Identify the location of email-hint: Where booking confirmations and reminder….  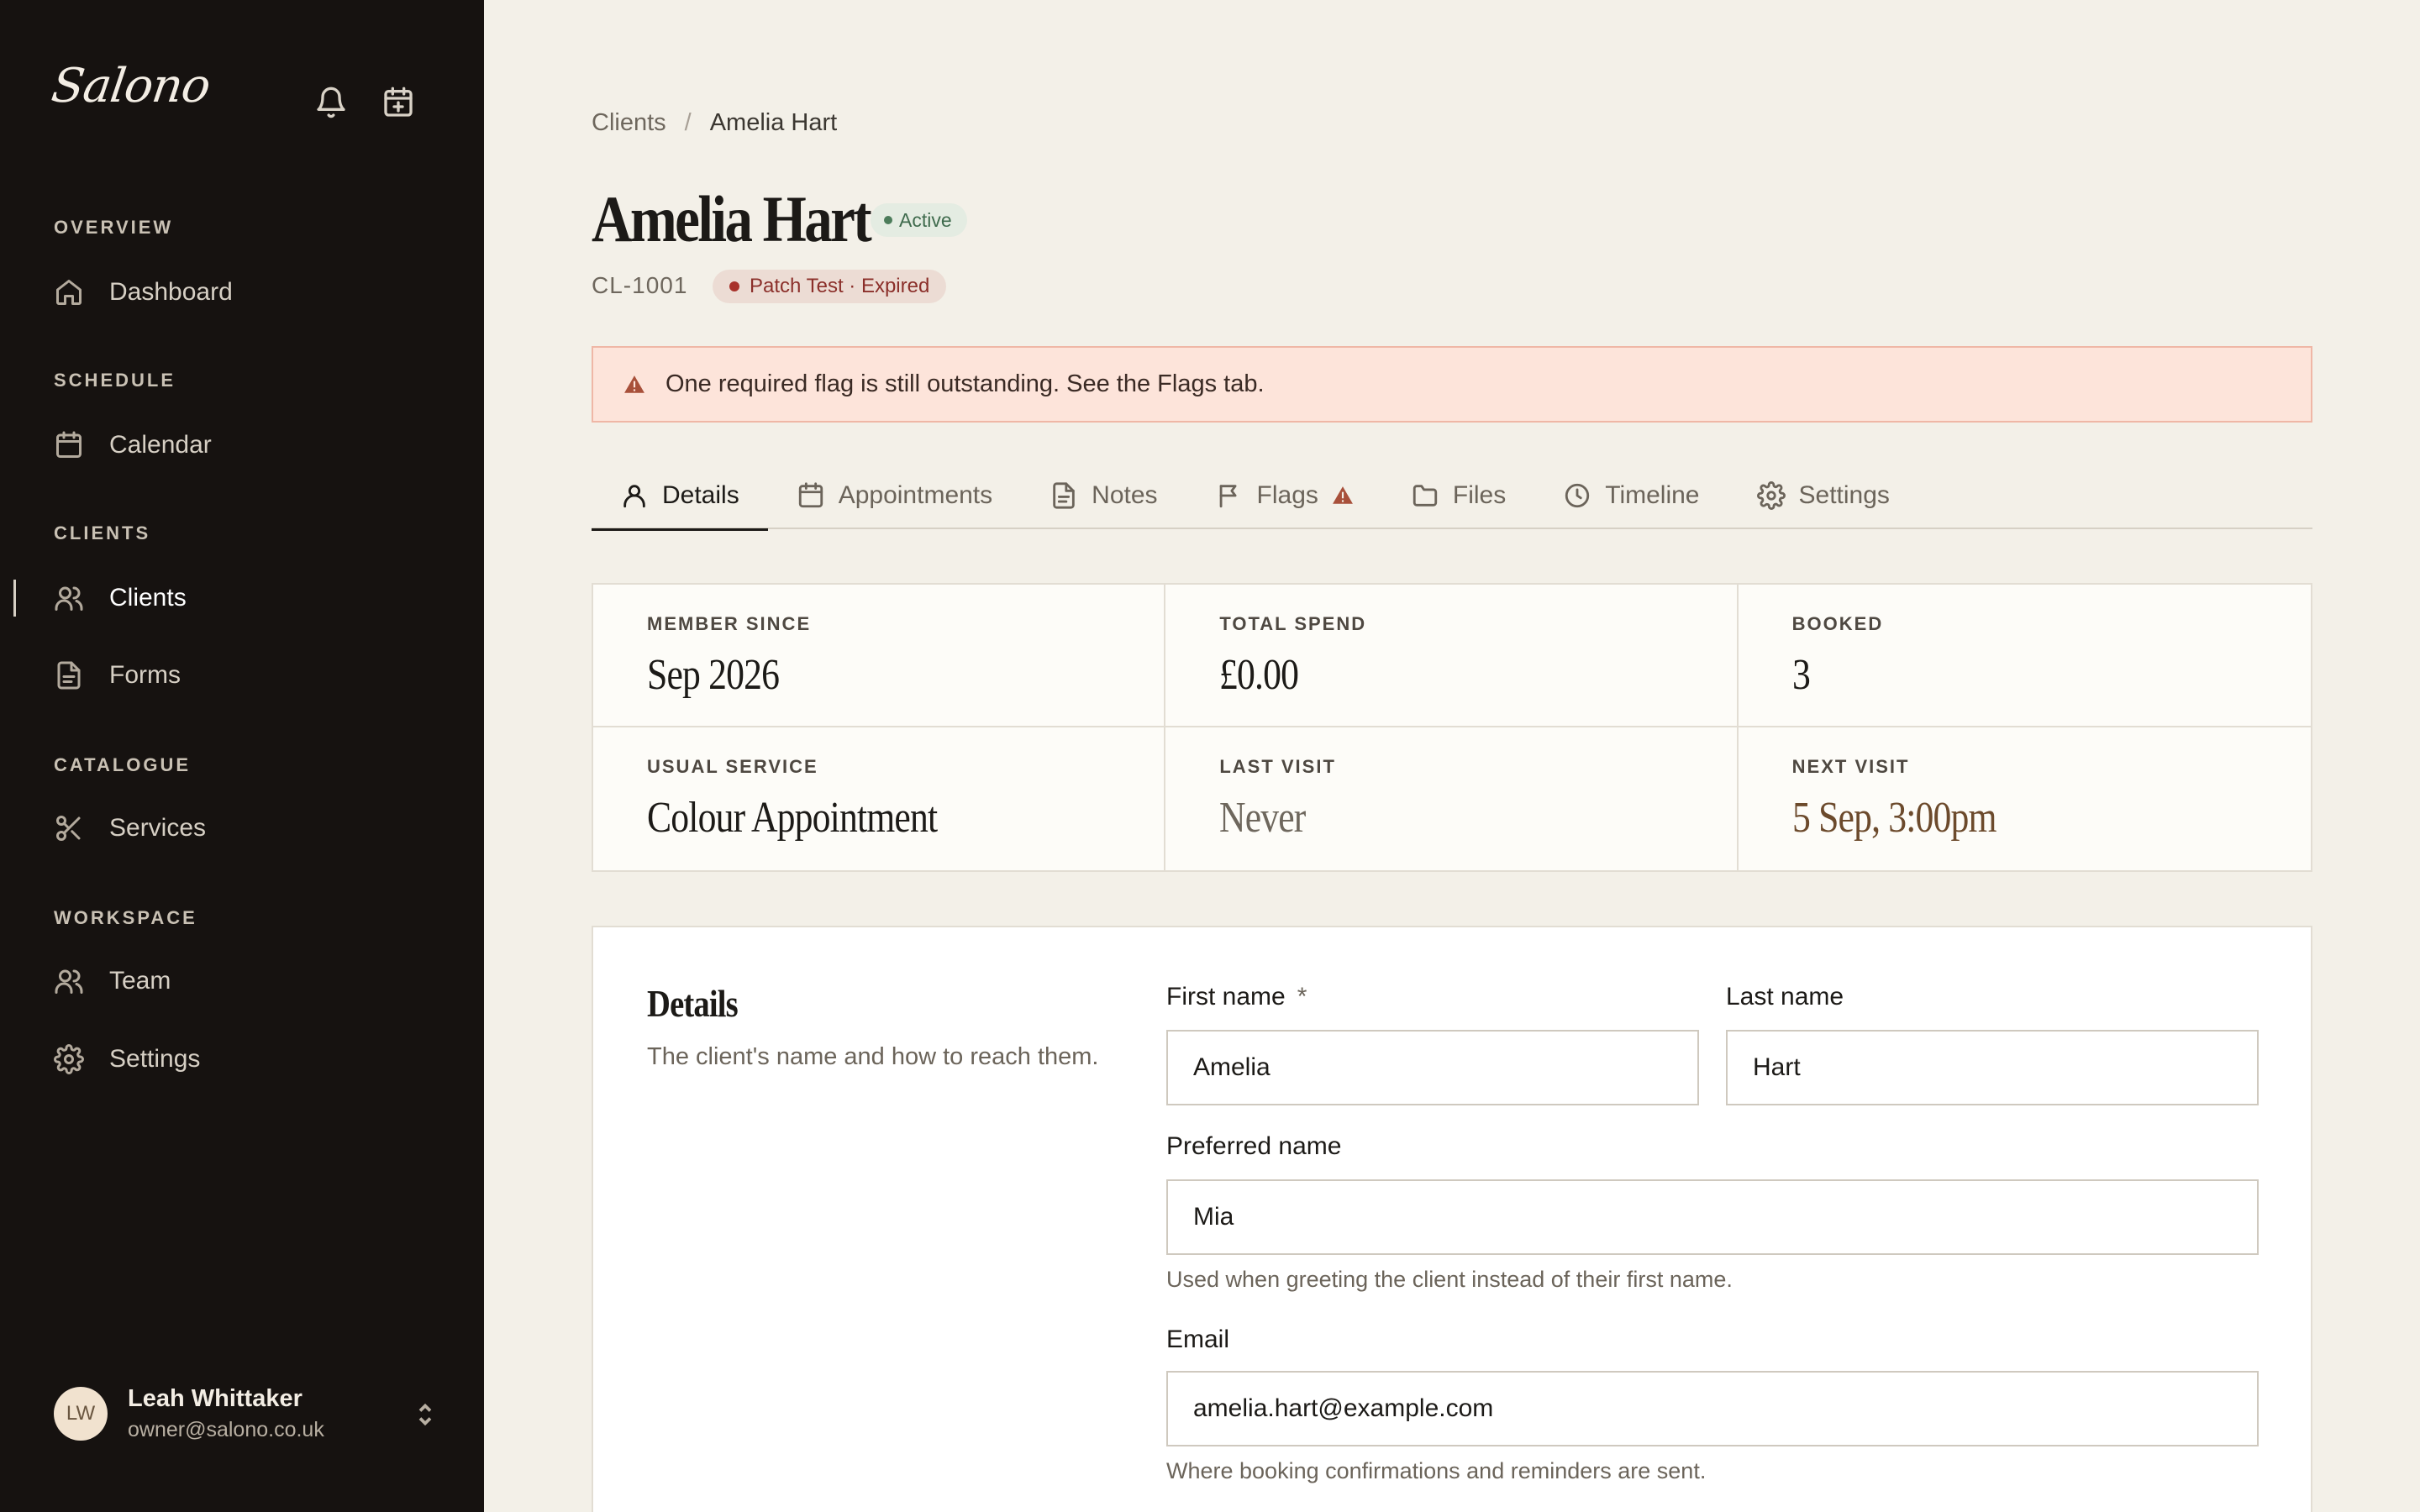
(1437, 1470).